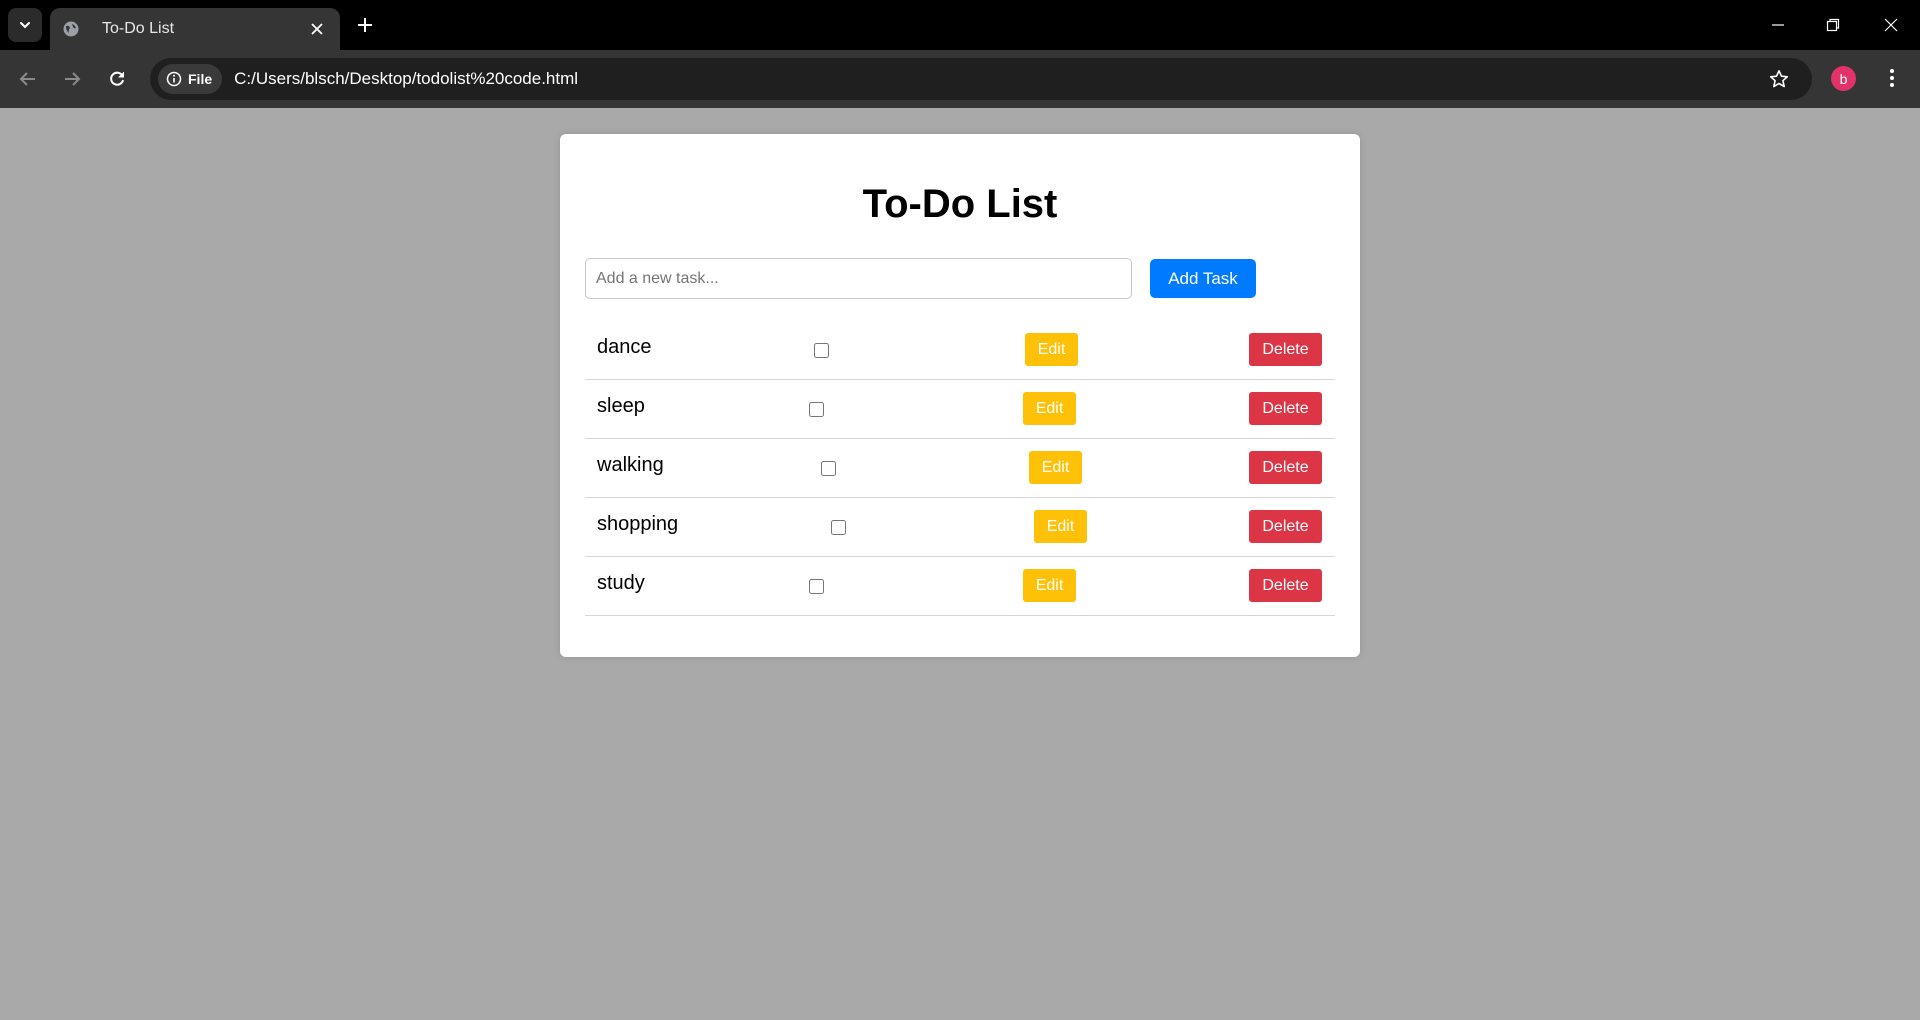  Describe the element at coordinates (960, 409) in the screenshot. I see `task-row: sleep Edit Delete` at that location.